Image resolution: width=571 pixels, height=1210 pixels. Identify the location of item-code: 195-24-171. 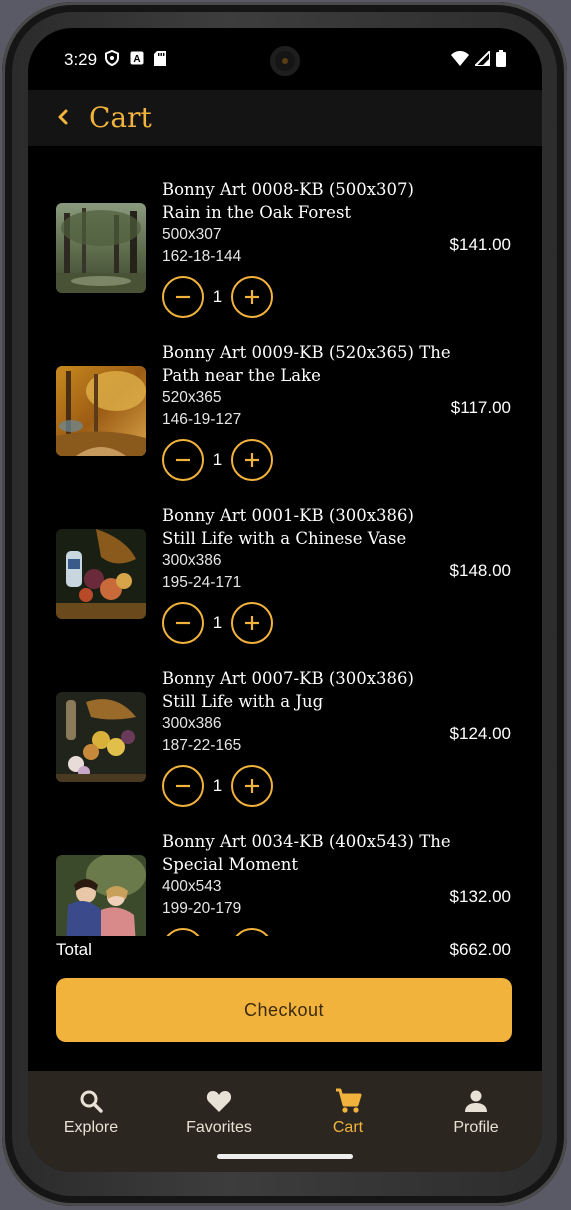
(202, 582).